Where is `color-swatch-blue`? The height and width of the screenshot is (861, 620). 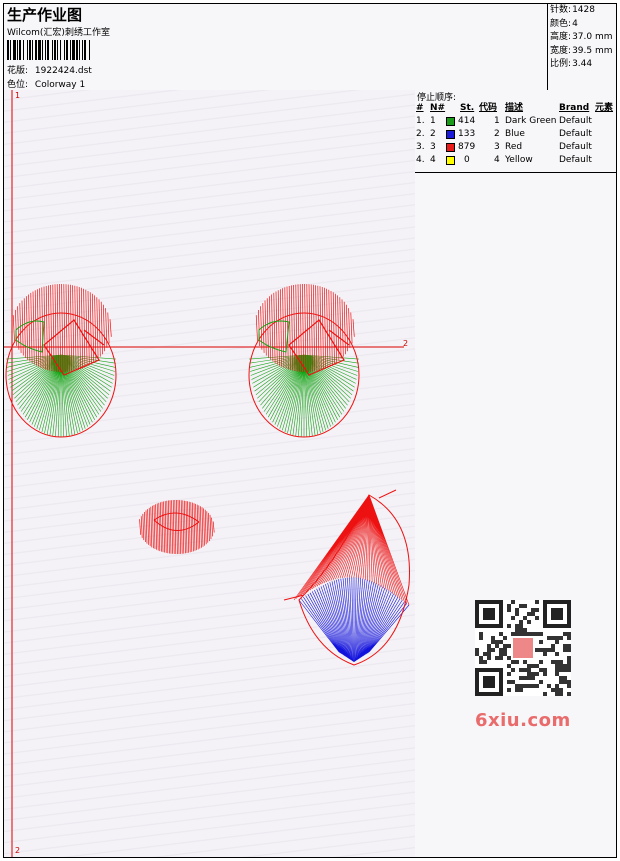 color-swatch-blue is located at coordinates (450, 134).